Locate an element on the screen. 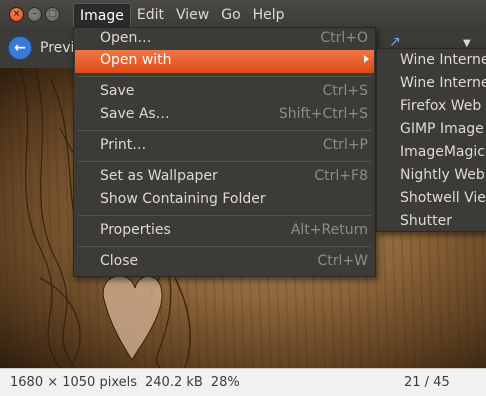 This screenshot has height=396, width=486. menu-view: View is located at coordinates (192, 15).